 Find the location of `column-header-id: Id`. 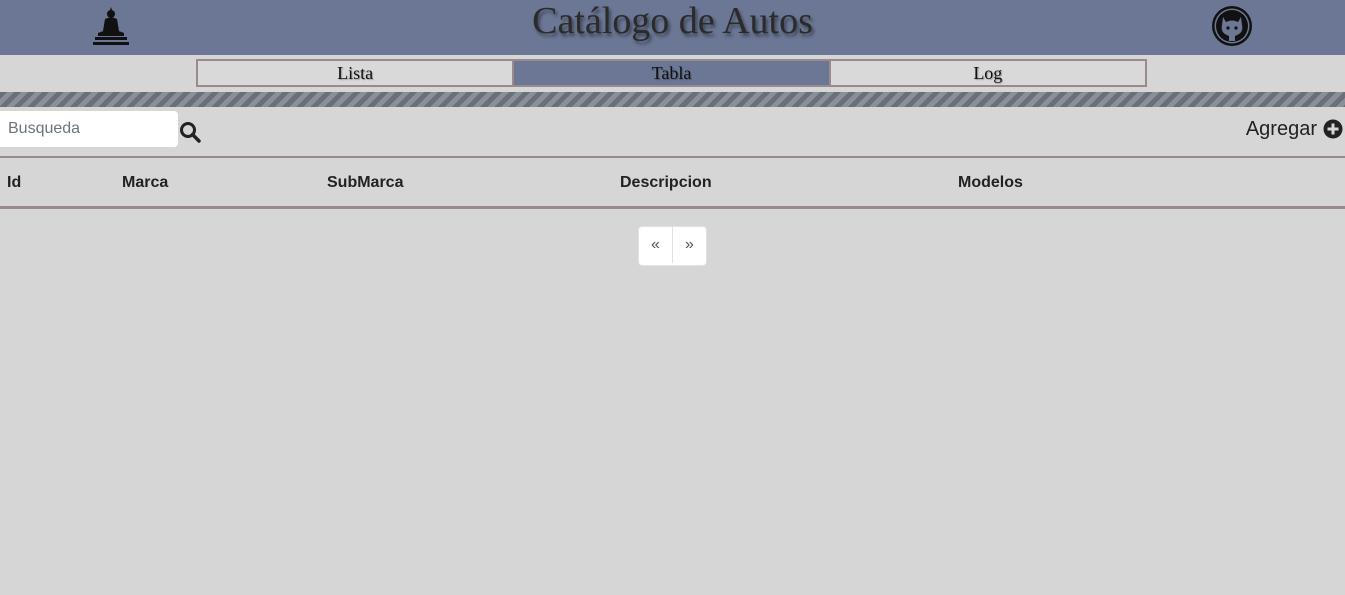

column-header-id: Id is located at coordinates (14, 183).